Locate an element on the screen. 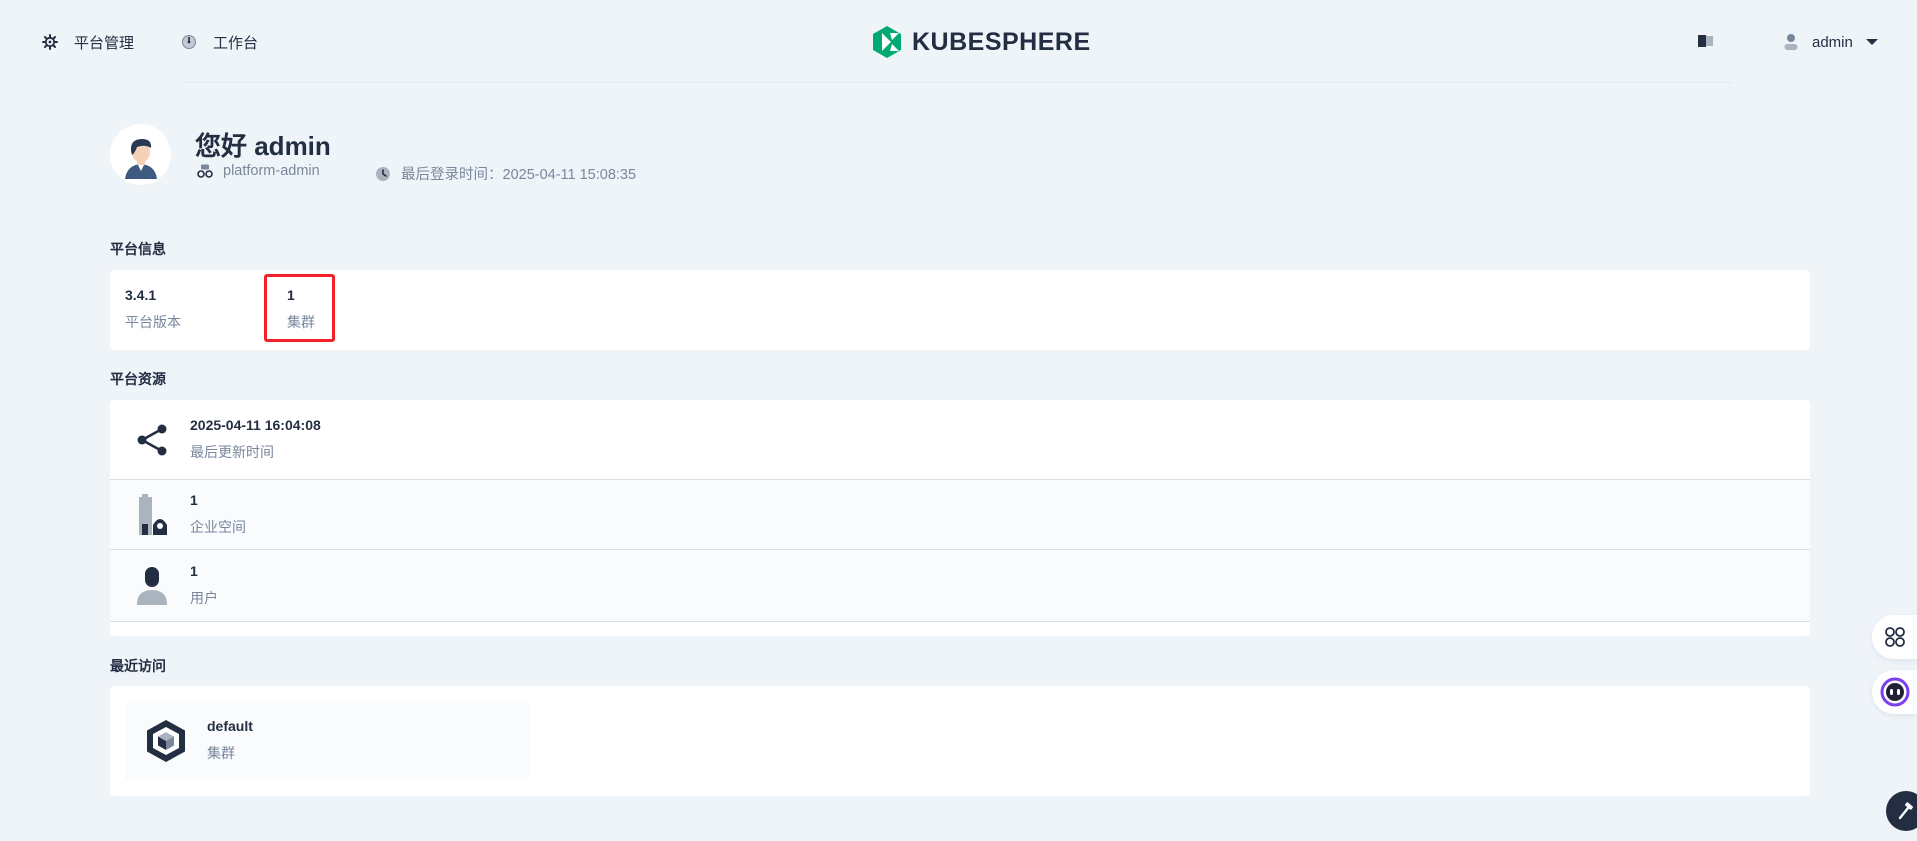  caret-down-icon is located at coordinates (1871, 42).